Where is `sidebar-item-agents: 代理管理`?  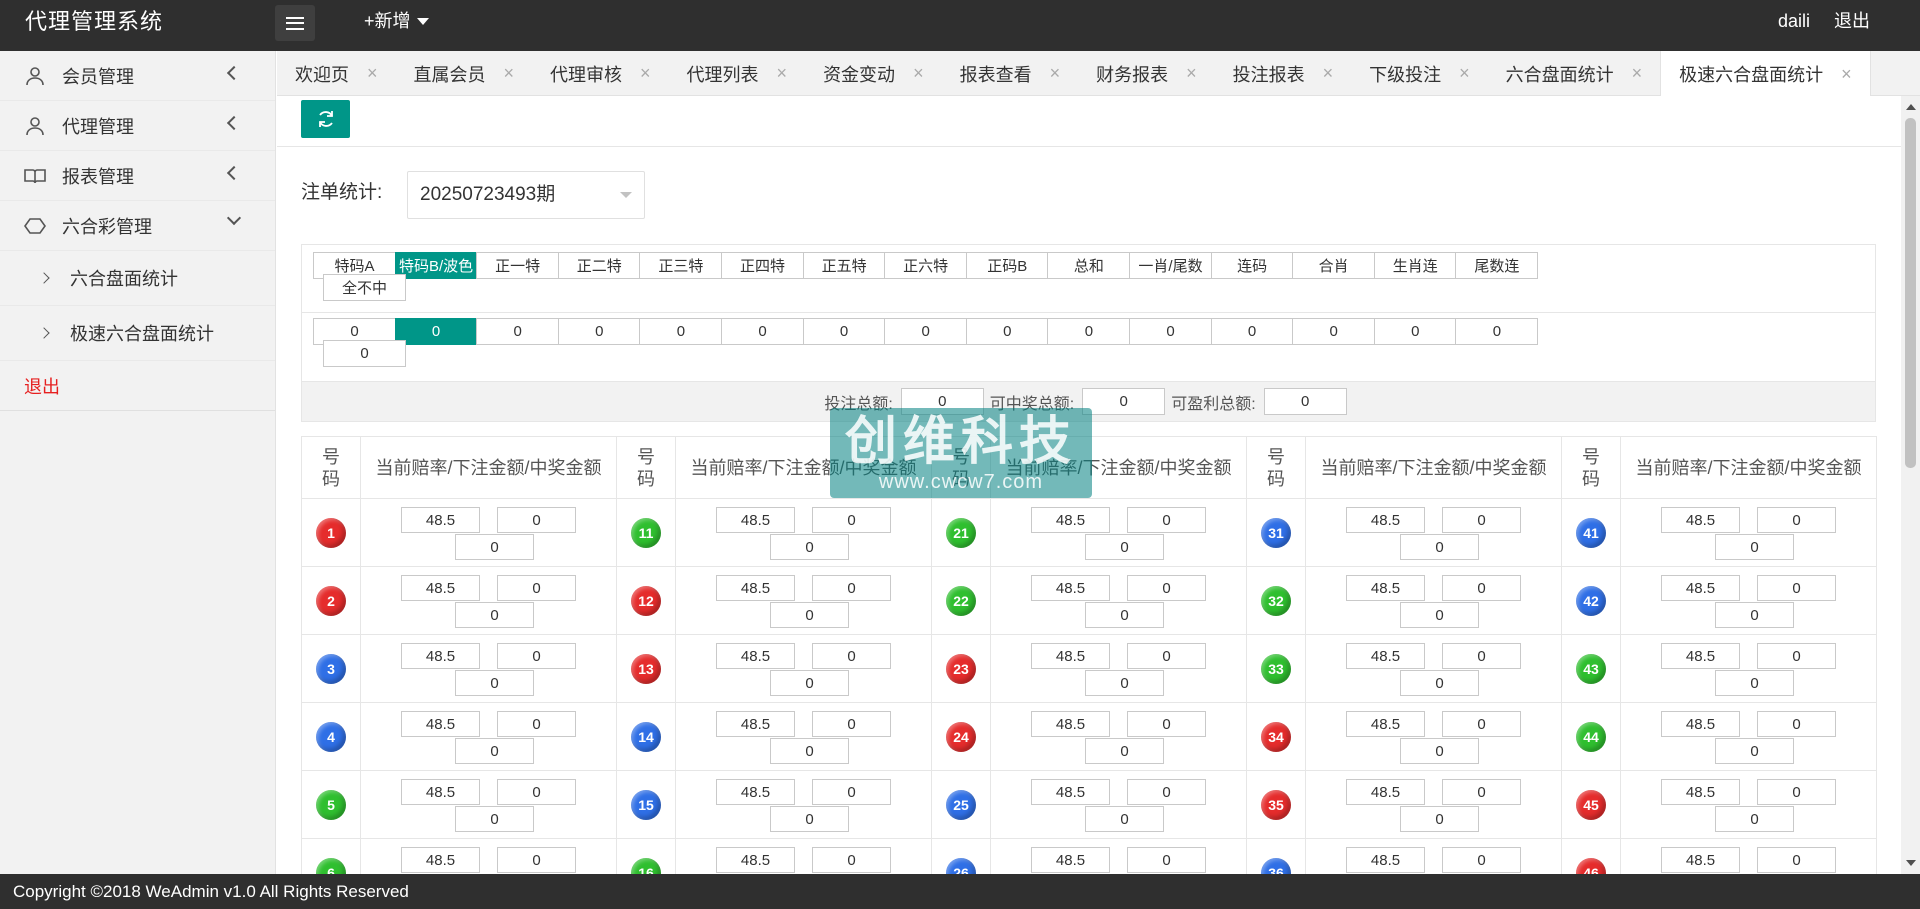
sidebar-item-agents: 代理管理 is located at coordinates (137, 126).